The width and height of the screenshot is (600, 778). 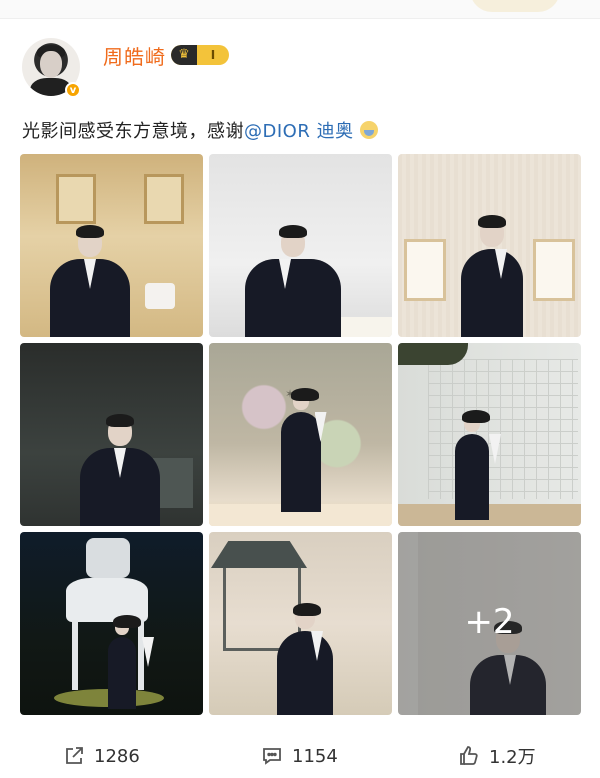 What do you see at coordinates (300, 9) in the screenshot?
I see `previous-post-edge` at bounding box center [300, 9].